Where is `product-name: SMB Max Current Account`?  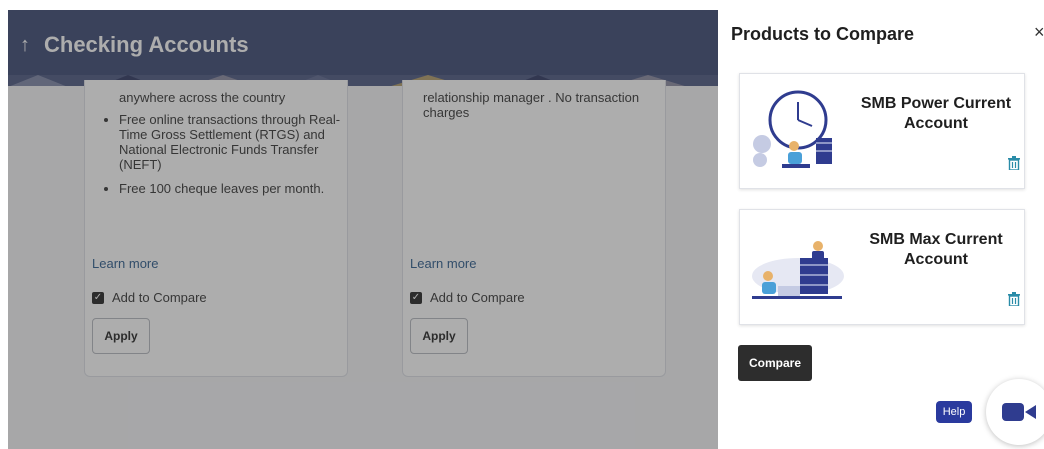
product-name: SMB Max Current Account is located at coordinates (936, 249).